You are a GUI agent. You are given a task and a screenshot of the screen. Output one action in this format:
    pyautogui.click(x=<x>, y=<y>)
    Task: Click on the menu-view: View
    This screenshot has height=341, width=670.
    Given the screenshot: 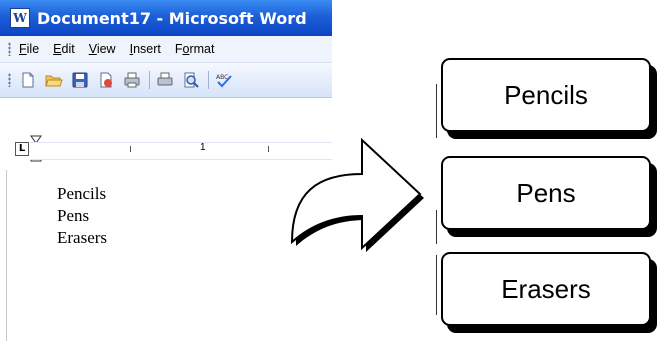 What is the action you would take?
    pyautogui.click(x=102, y=49)
    